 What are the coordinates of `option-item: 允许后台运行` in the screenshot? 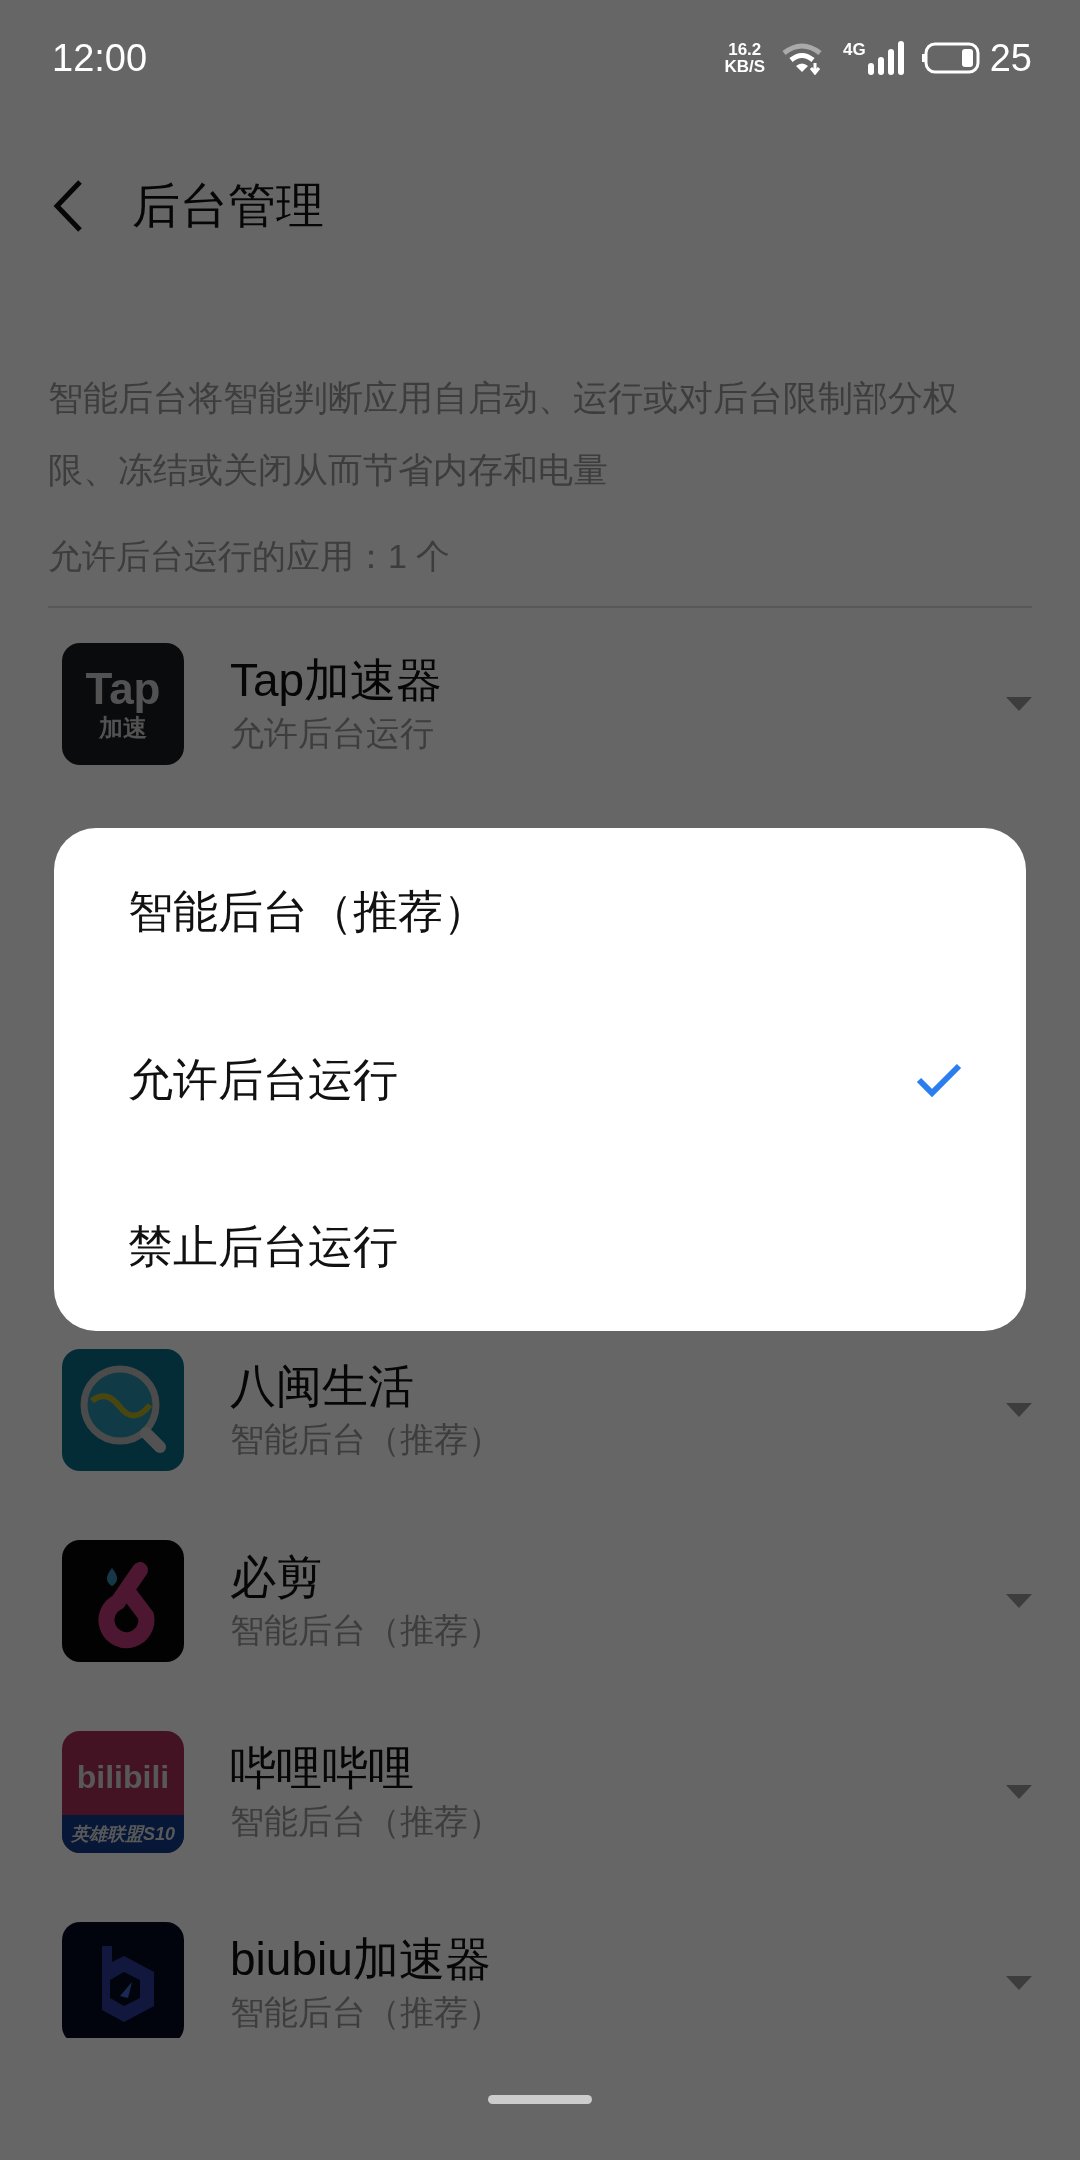 It's located at (545, 1079).